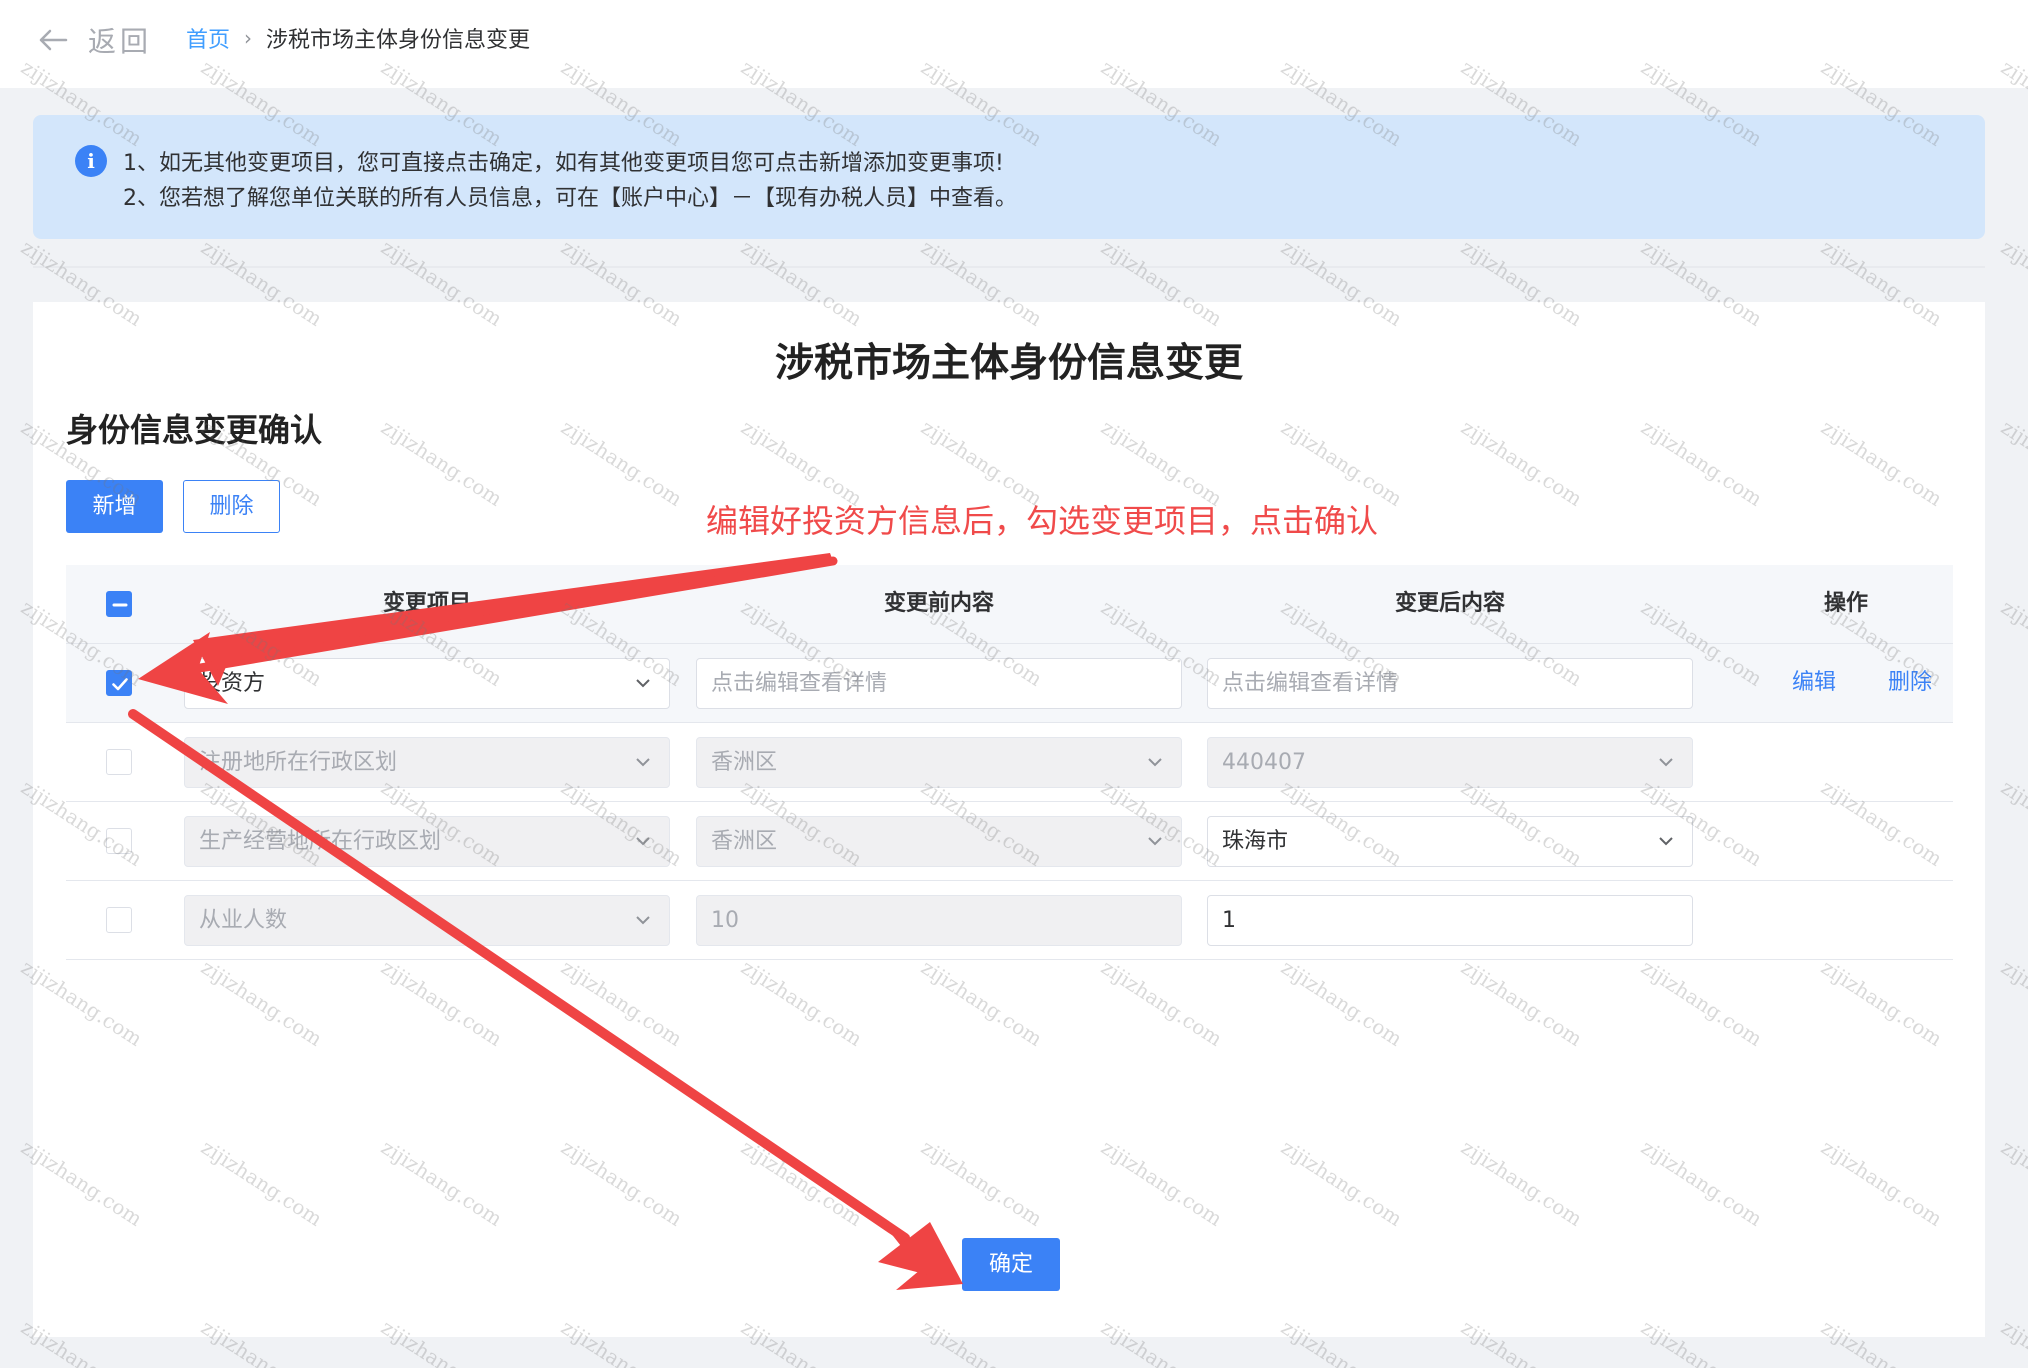  Describe the element at coordinates (1450, 762) in the screenshot. I see `after-content-select: 440407` at that location.